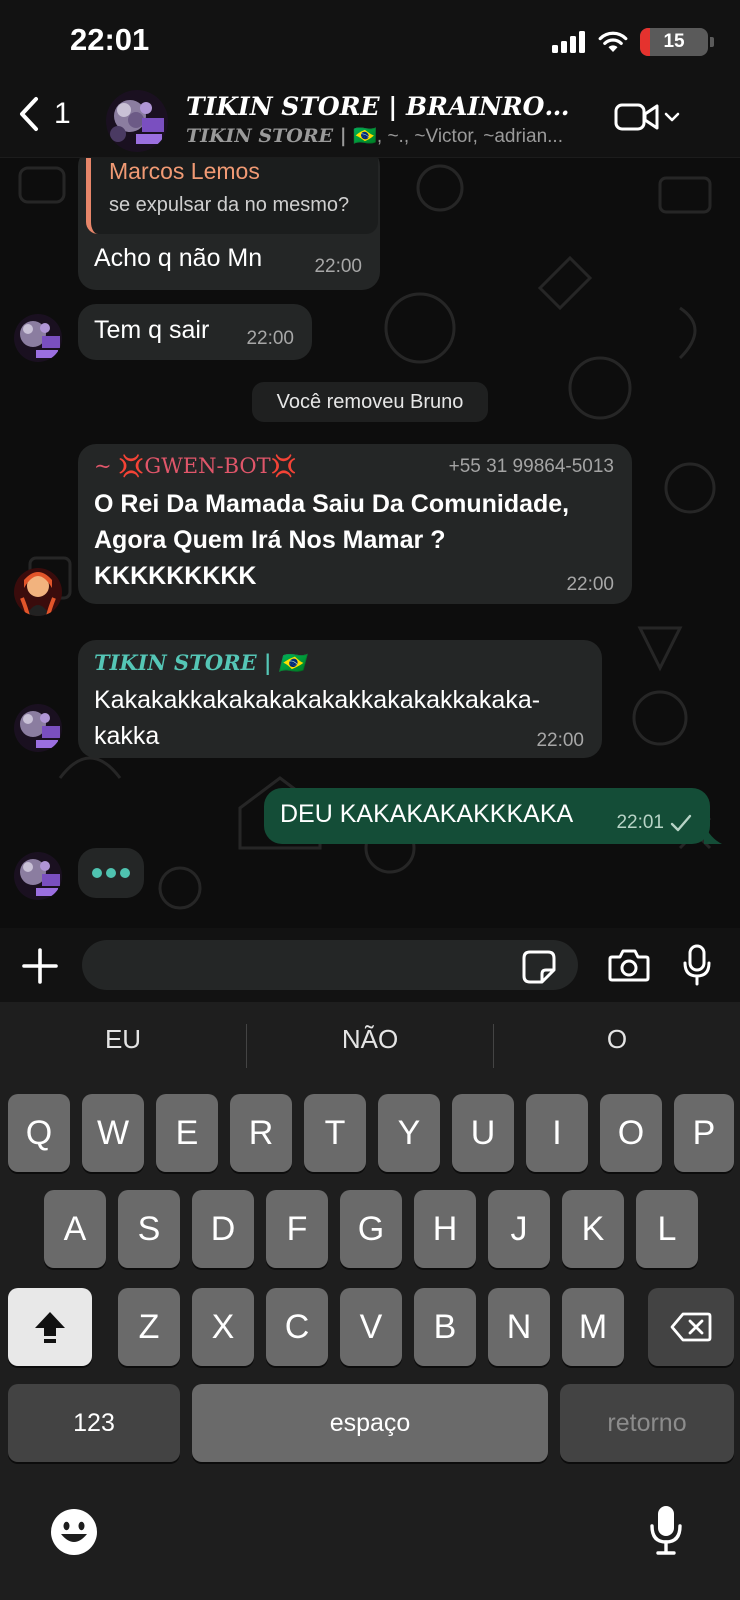  Describe the element at coordinates (62, 113) in the screenshot. I see `unread-count: 1` at that location.